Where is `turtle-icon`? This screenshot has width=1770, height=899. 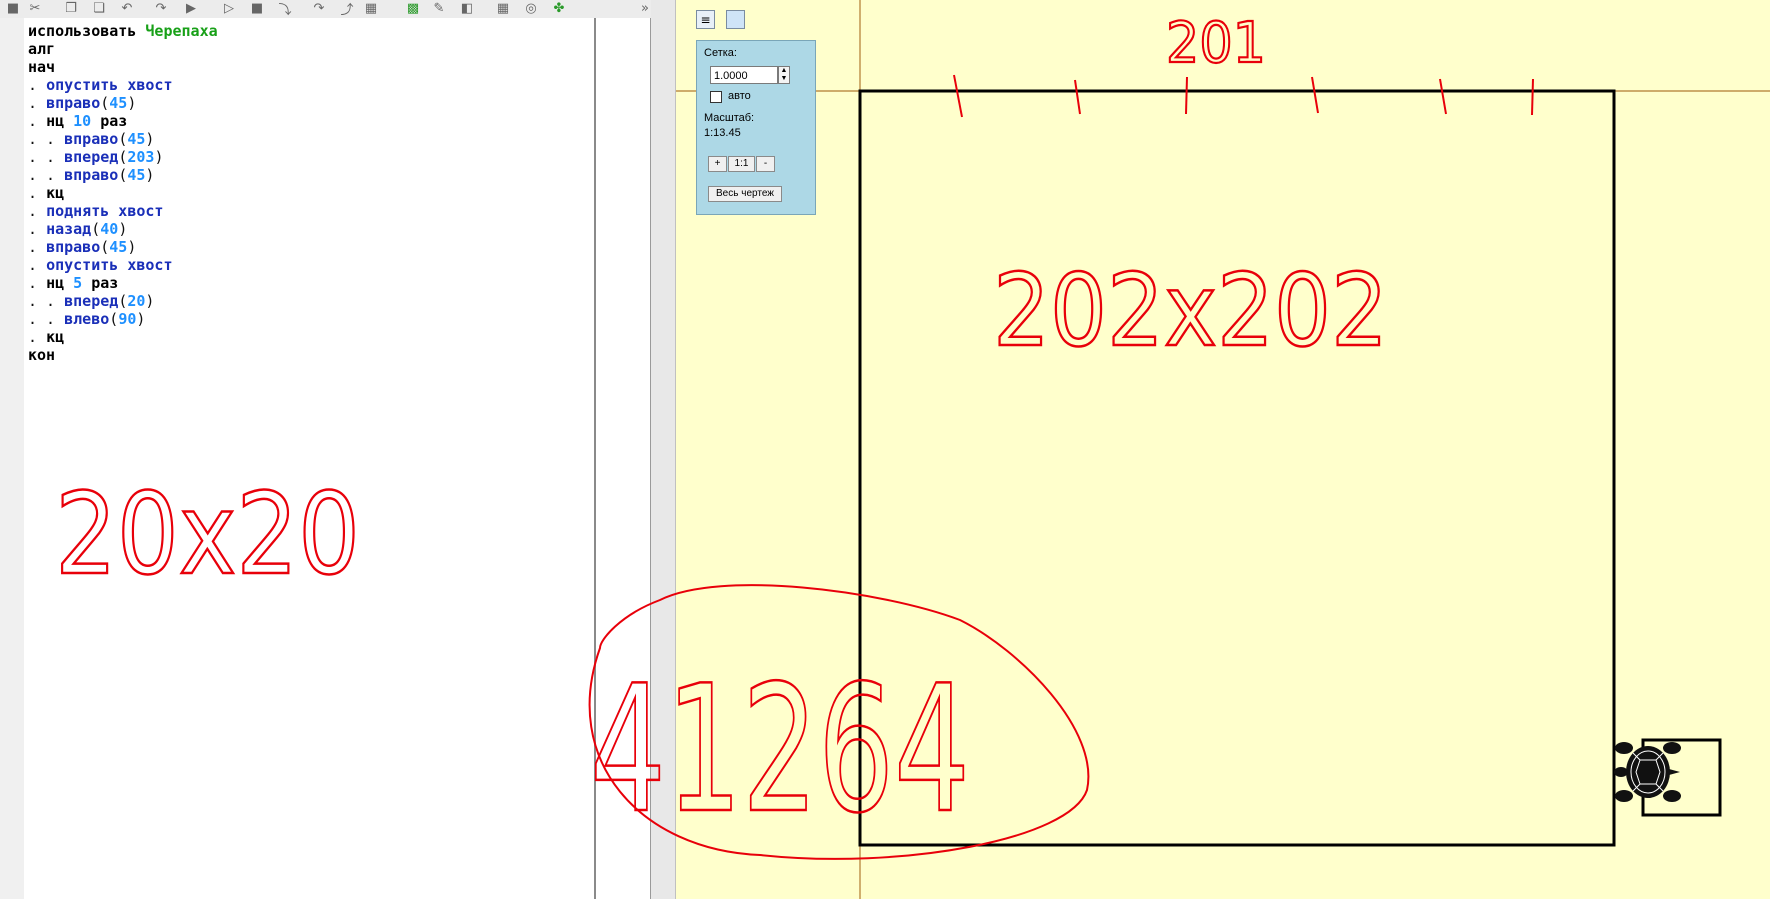
turtle-icon is located at coordinates (1647, 772).